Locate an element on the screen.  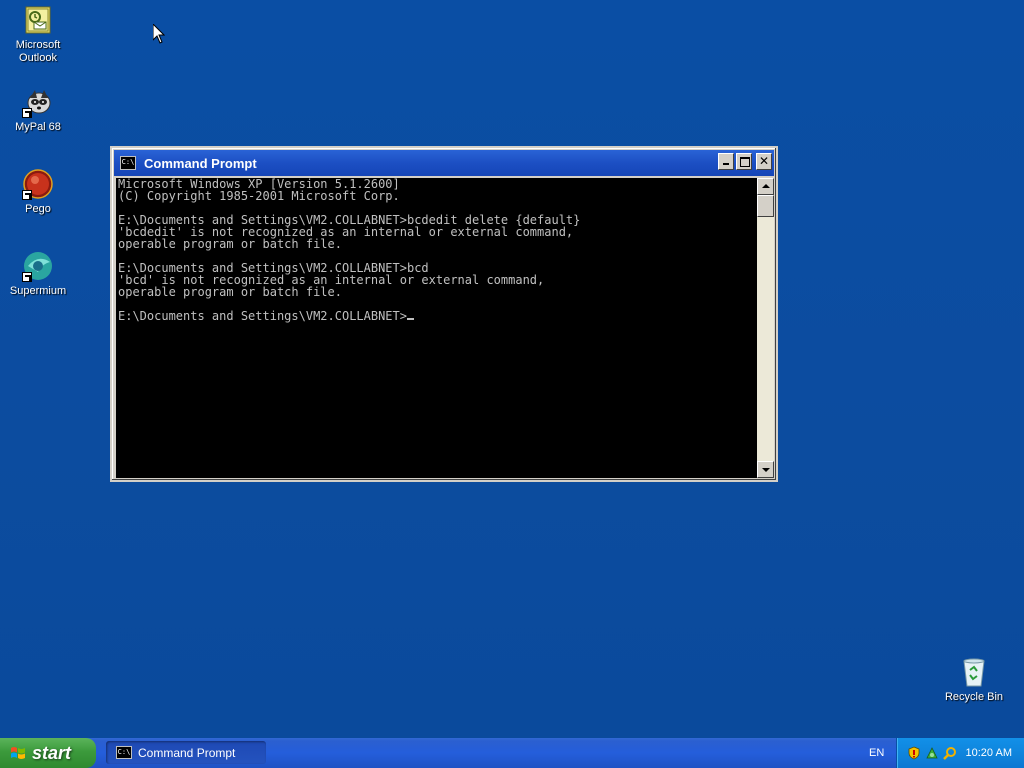
console-line: (C) Copyright 1985-2001 Microsoft Corp. is located at coordinates (259, 196).